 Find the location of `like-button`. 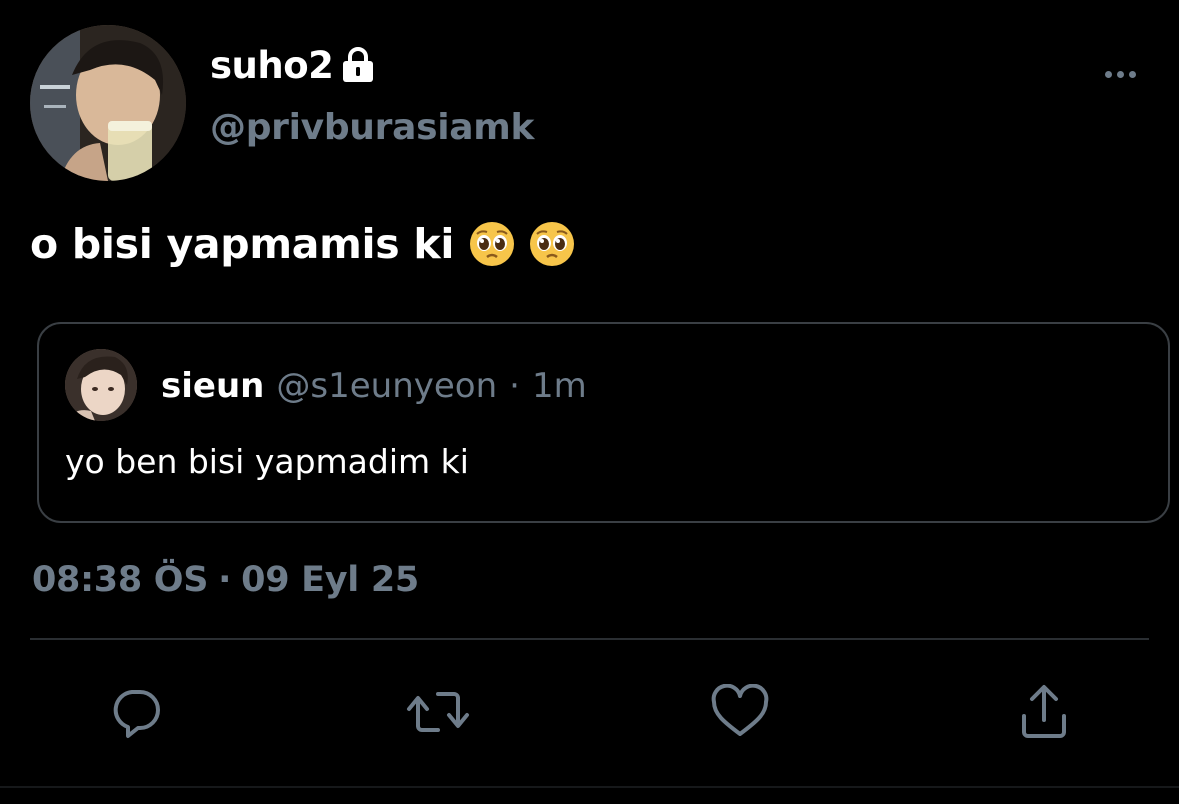

like-button is located at coordinates (740, 712).